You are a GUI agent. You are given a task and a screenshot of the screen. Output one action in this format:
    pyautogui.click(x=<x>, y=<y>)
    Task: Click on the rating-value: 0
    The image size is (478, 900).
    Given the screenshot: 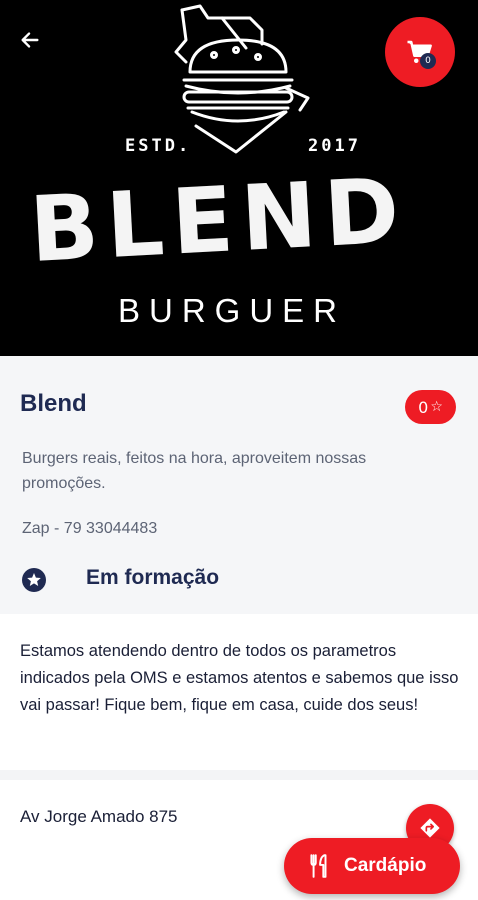 What is the action you would take?
    pyautogui.click(x=423, y=407)
    